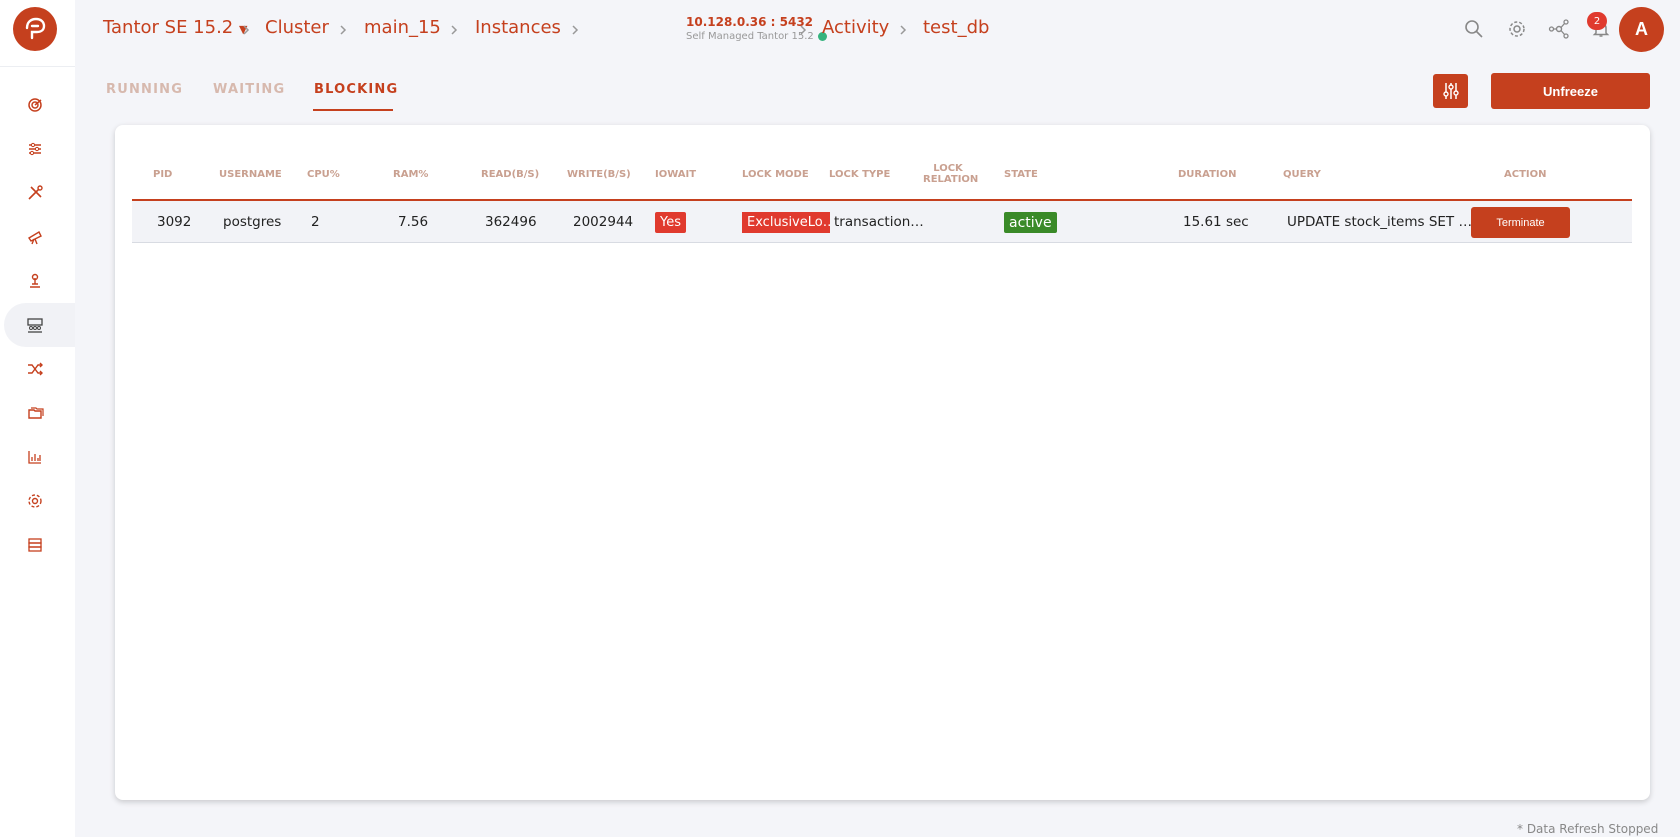 This screenshot has height=837, width=1680. Describe the element at coordinates (1021, 174) in the screenshot. I see `column-header-state: STATE` at that location.